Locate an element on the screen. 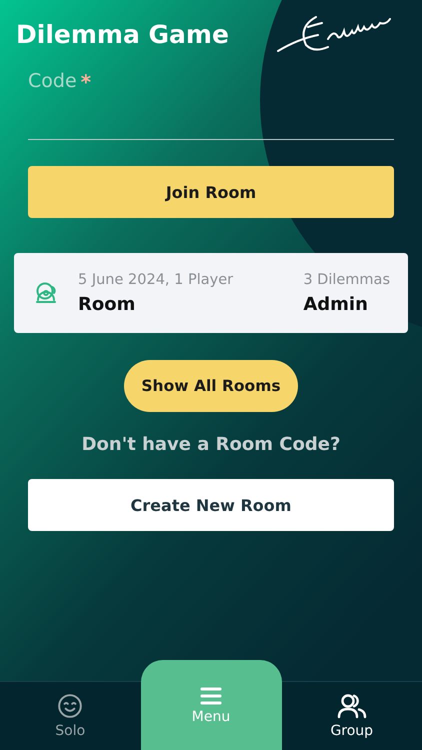  room-role: Admin is located at coordinates (336, 304).